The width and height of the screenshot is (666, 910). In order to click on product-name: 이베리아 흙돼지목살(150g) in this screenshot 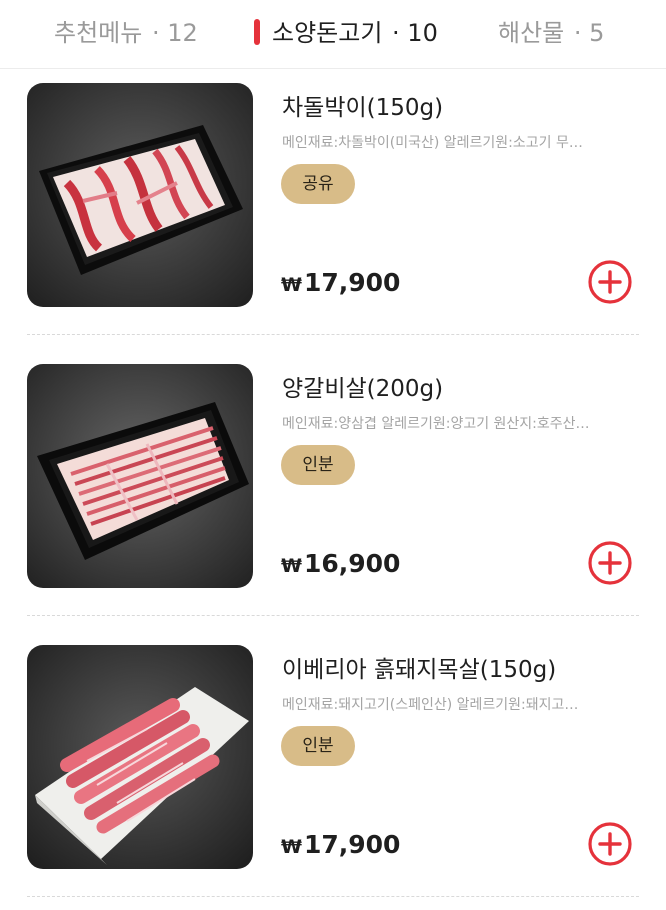, I will do `click(419, 670)`.